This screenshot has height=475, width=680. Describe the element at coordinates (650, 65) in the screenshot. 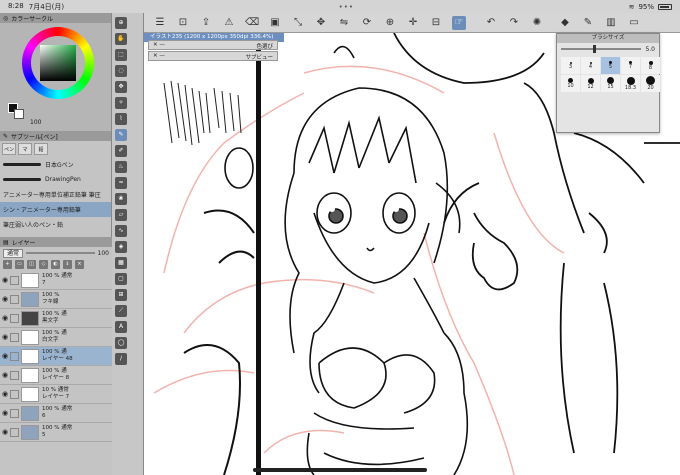

I see `brush-size-option: 8` at that location.